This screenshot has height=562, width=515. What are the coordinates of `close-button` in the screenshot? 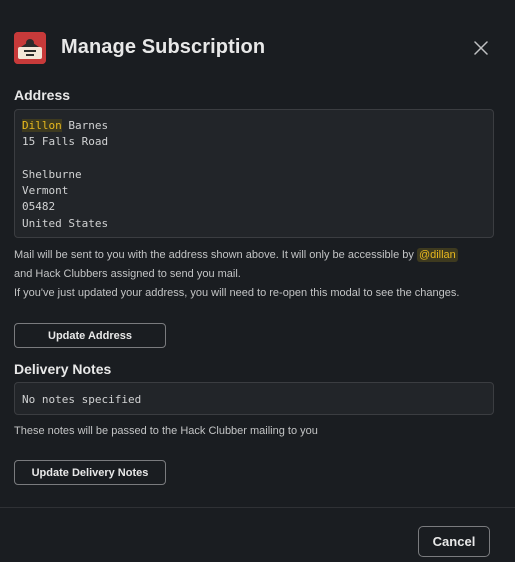 It's located at (481, 48).